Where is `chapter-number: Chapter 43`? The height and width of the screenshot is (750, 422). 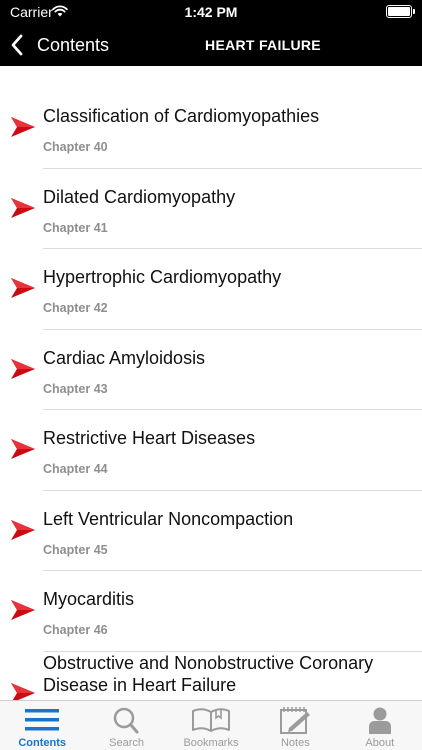
chapter-number: Chapter 43 is located at coordinates (75, 388).